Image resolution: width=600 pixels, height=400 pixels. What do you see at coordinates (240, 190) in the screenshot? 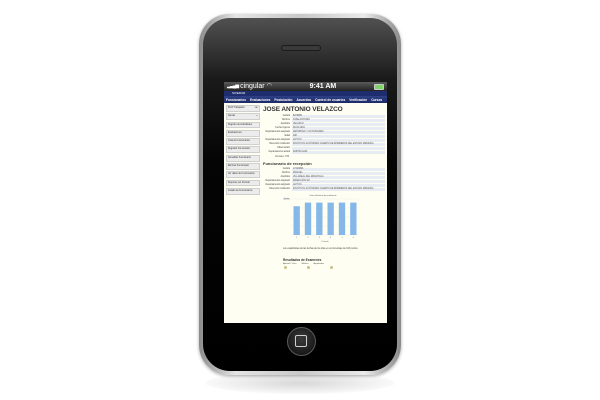
I see `sidebar-item-label: Listado de Funcionarios` at bounding box center [240, 190].